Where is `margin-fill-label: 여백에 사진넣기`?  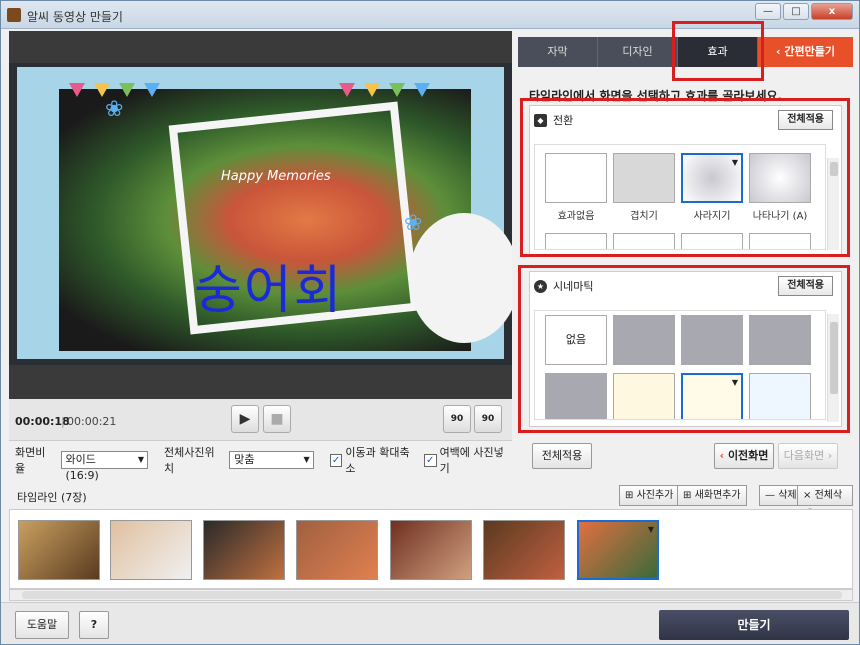
margin-fill-label: 여백에 사진넣기 is located at coordinates (471, 460).